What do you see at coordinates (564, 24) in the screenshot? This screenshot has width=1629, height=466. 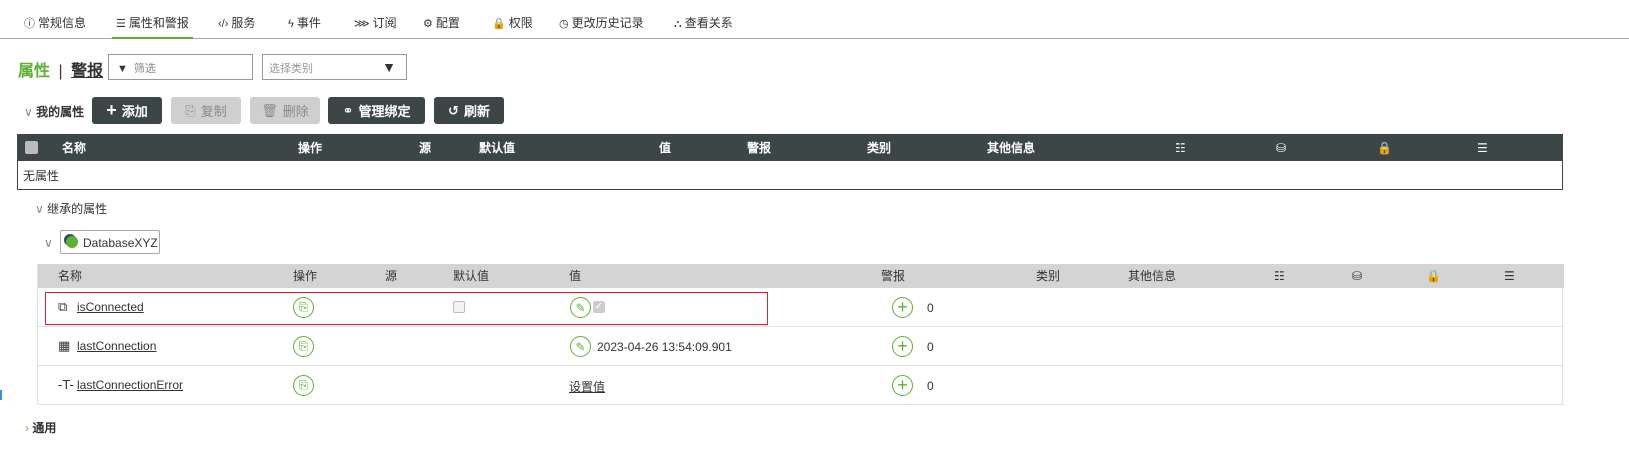 I see `clock-icon: ◷` at bounding box center [564, 24].